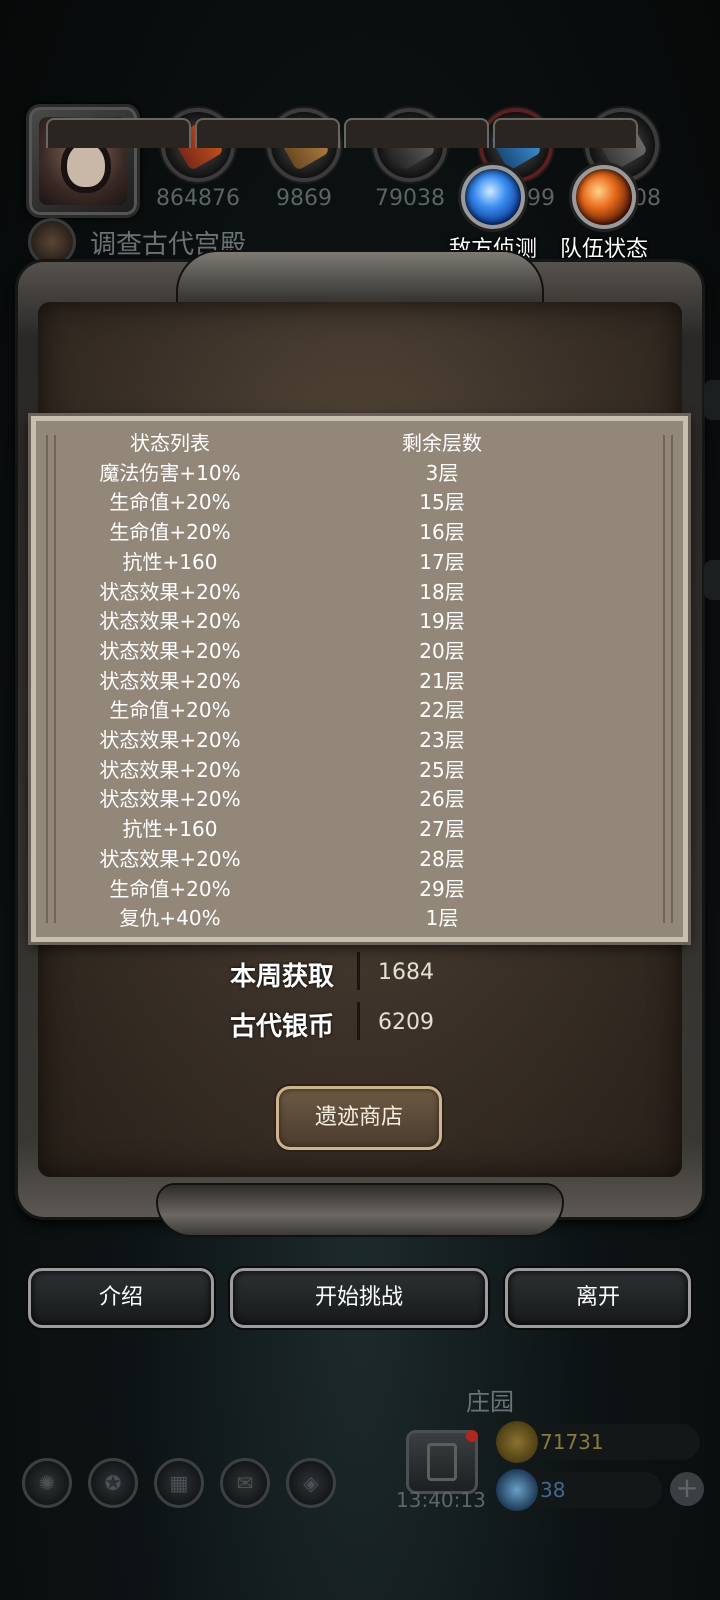 The image size is (720, 1600). I want to click on status-row: 状态效果+20% 26层, so click(359, 796).